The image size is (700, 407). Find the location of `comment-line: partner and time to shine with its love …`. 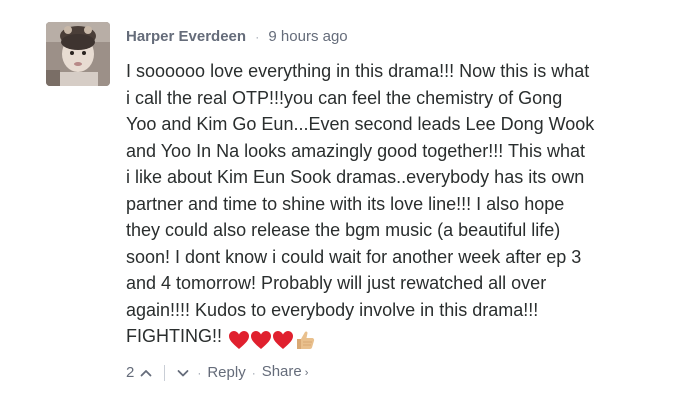

comment-line: partner and time to shine with its love … is located at coordinates (345, 203).